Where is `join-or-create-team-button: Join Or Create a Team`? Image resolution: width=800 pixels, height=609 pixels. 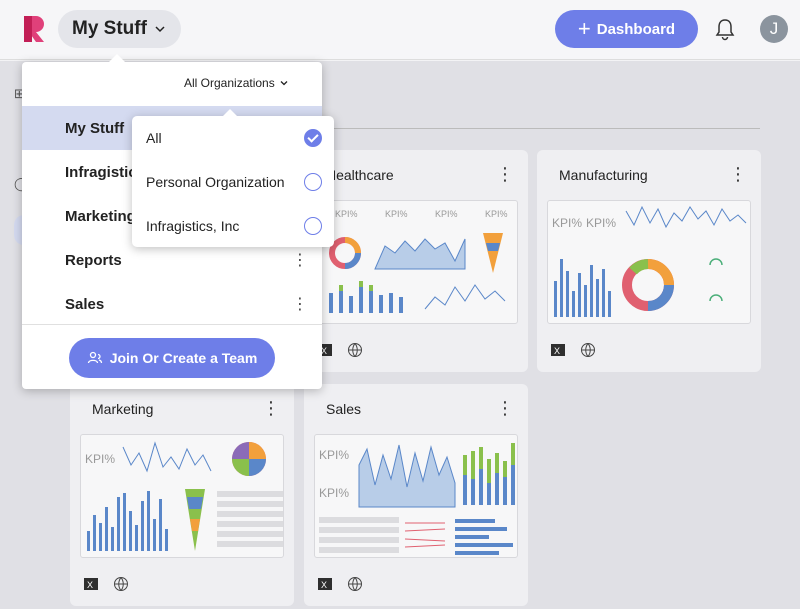
join-or-create-team-button: Join Or Create a Team is located at coordinates (172, 358).